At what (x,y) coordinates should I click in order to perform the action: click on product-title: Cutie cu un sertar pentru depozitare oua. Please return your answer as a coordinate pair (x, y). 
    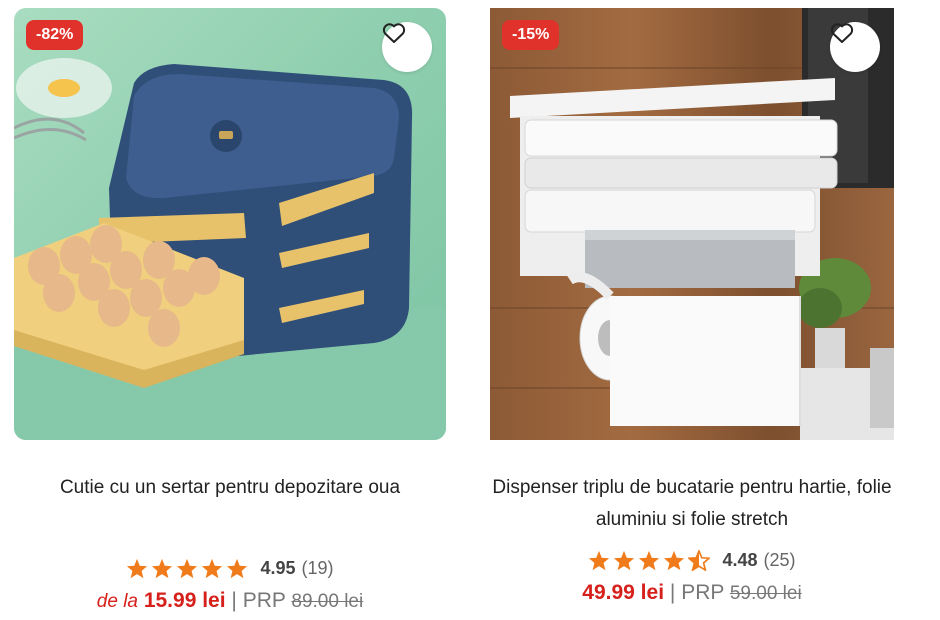
    Looking at the image, I should click on (230, 504).